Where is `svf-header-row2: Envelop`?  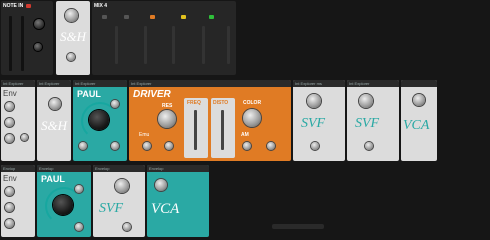 svf-header-row2: Envelop is located at coordinates (119, 168).